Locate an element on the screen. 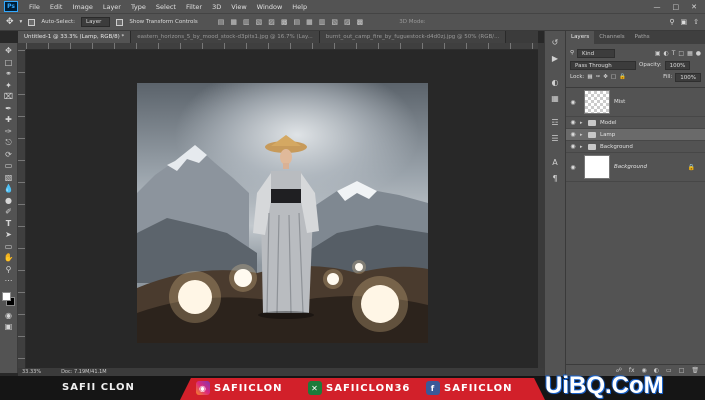  quick-mask-icon: ◉ is located at coordinates (9, 316).